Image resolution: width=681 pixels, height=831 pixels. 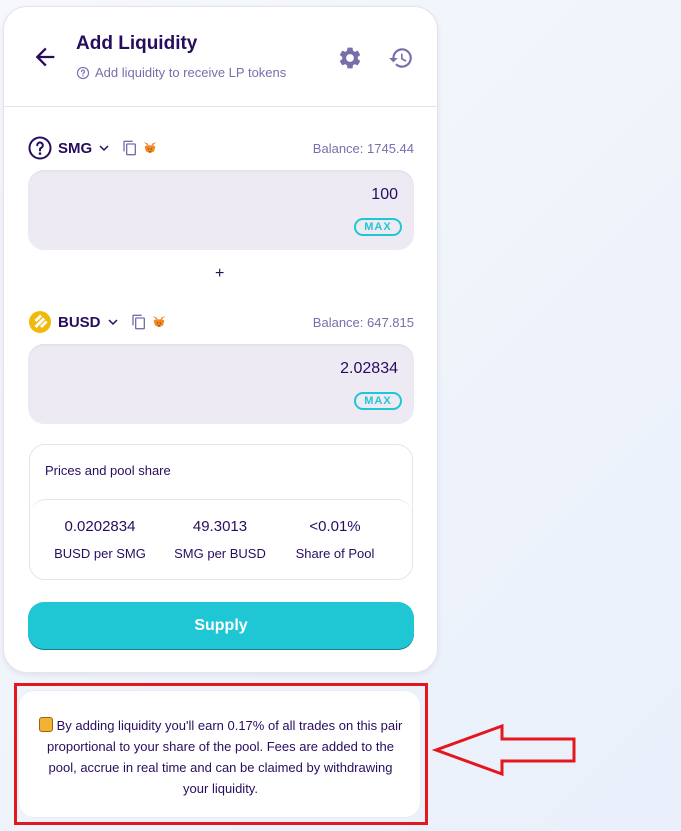 What do you see at coordinates (221, 148) in the screenshot?
I see `token-a-row: SMG Balance: 1745.44` at bounding box center [221, 148].